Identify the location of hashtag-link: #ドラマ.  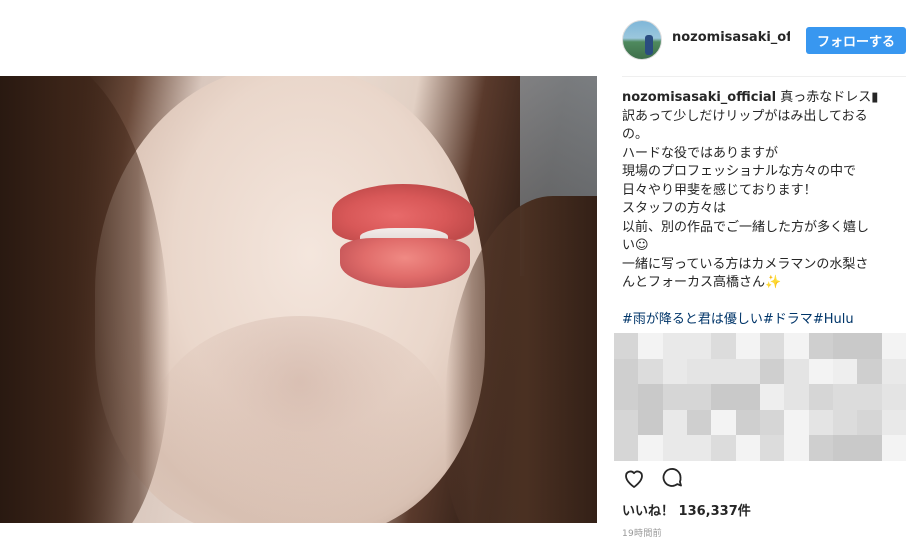
(788, 319).